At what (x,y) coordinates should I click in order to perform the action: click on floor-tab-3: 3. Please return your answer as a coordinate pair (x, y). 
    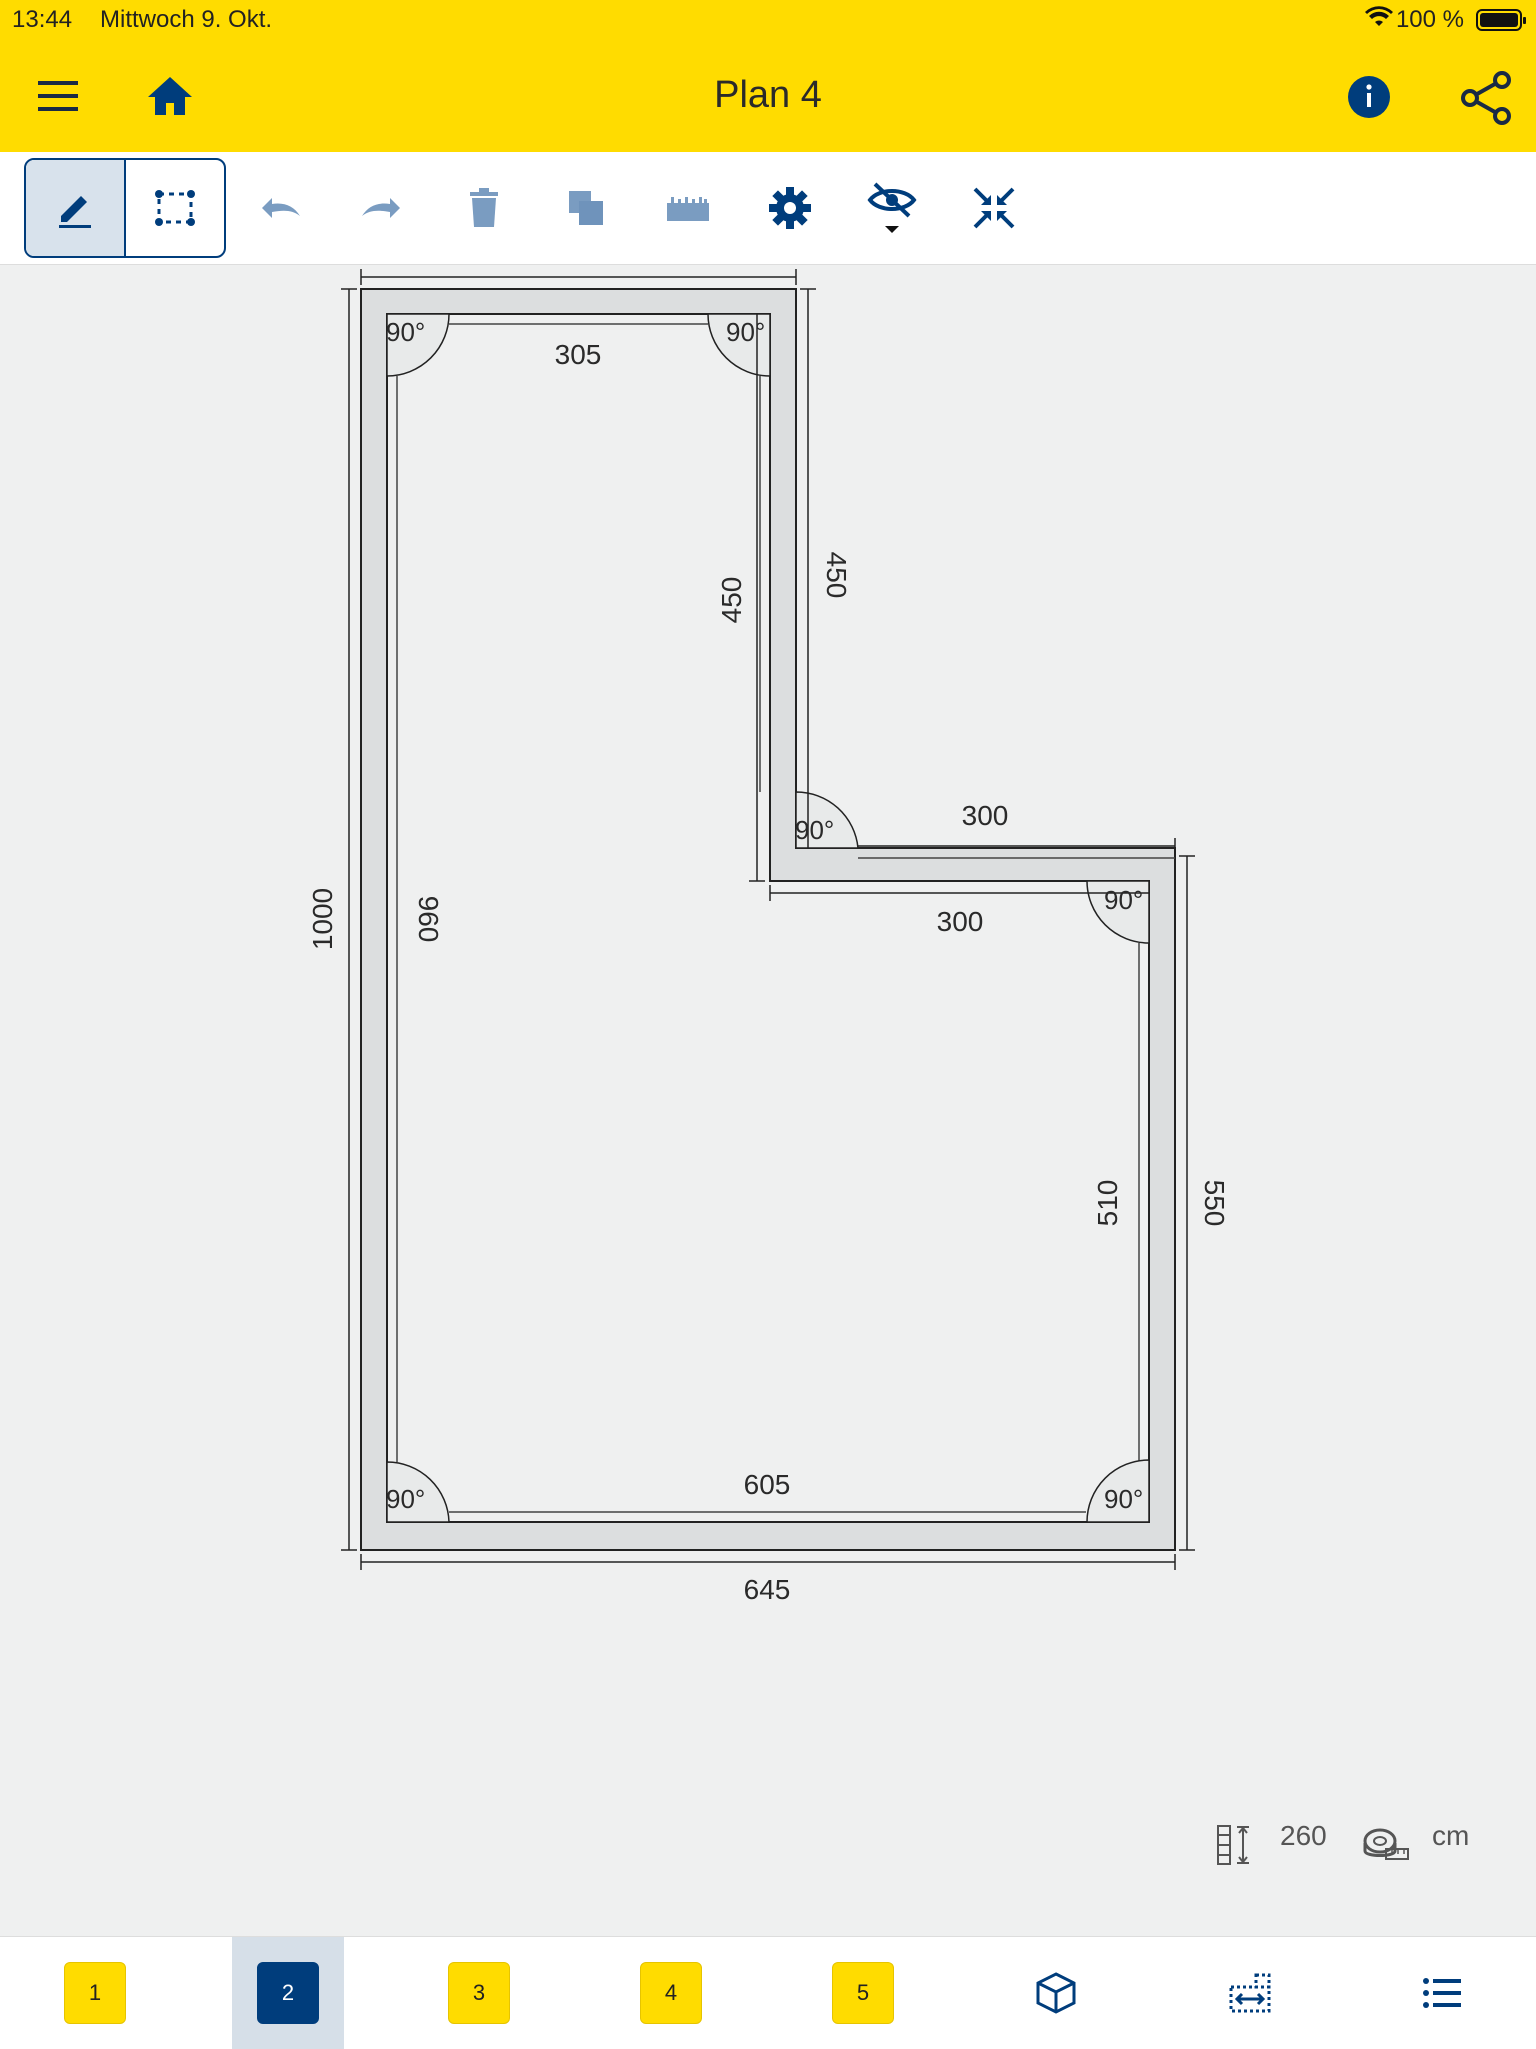
    Looking at the image, I should click on (479, 1993).